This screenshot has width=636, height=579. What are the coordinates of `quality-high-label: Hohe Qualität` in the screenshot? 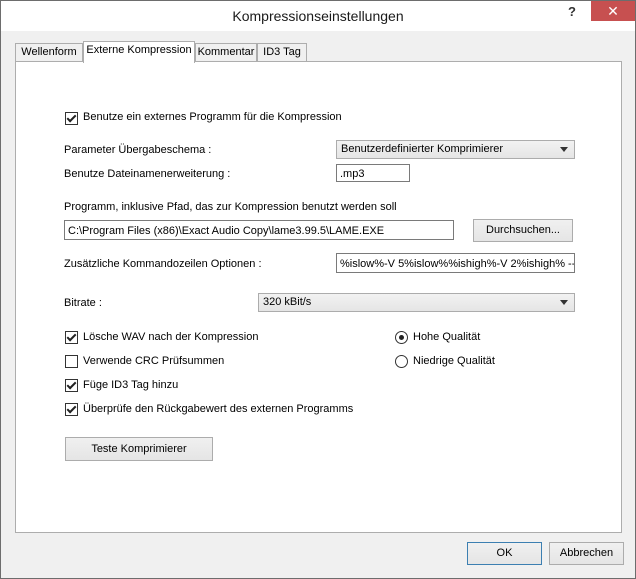 It's located at (447, 337).